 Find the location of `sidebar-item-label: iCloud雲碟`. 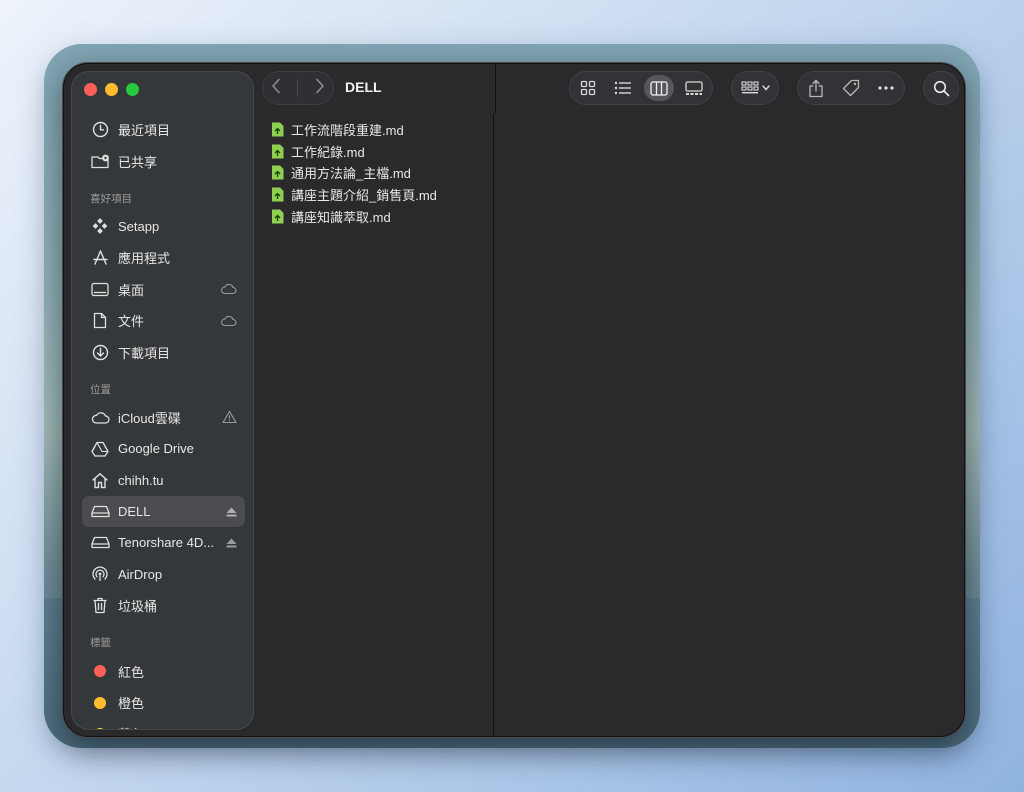

sidebar-item-label: iCloud雲碟 is located at coordinates (149, 418).